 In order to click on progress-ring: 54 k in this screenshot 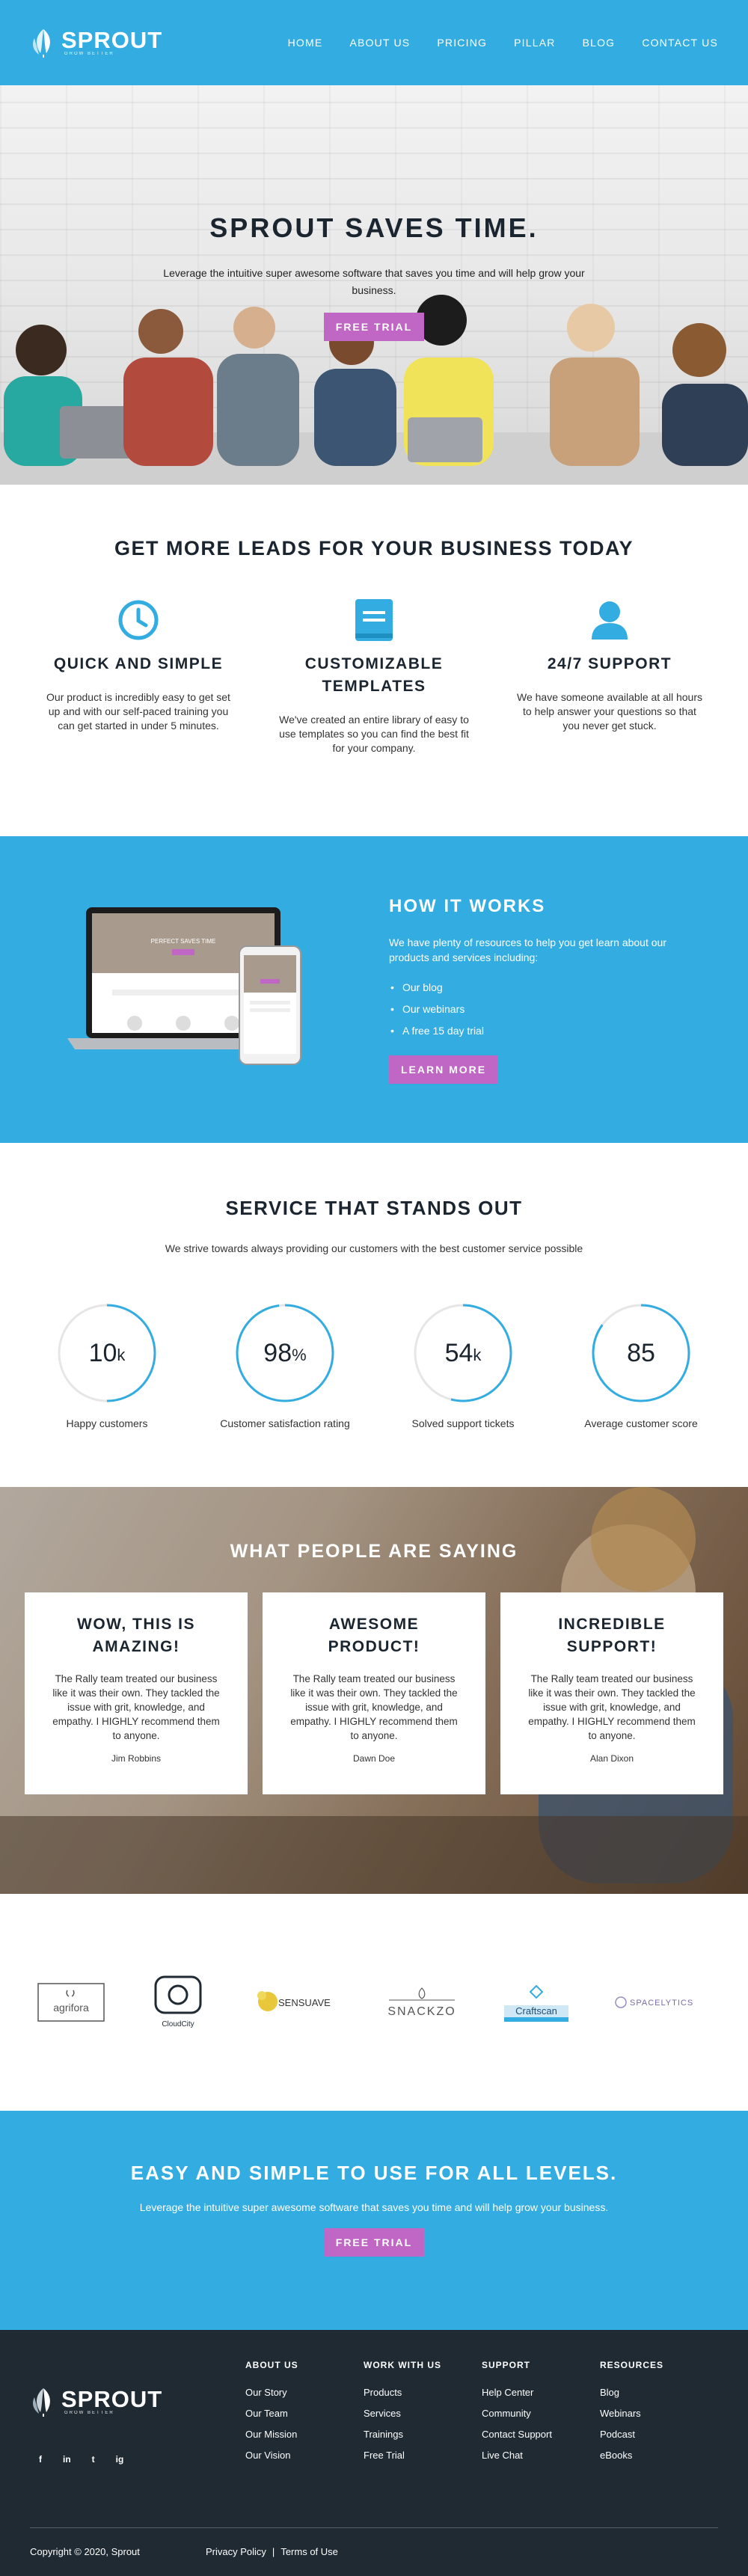, I will do `click(463, 1353)`.